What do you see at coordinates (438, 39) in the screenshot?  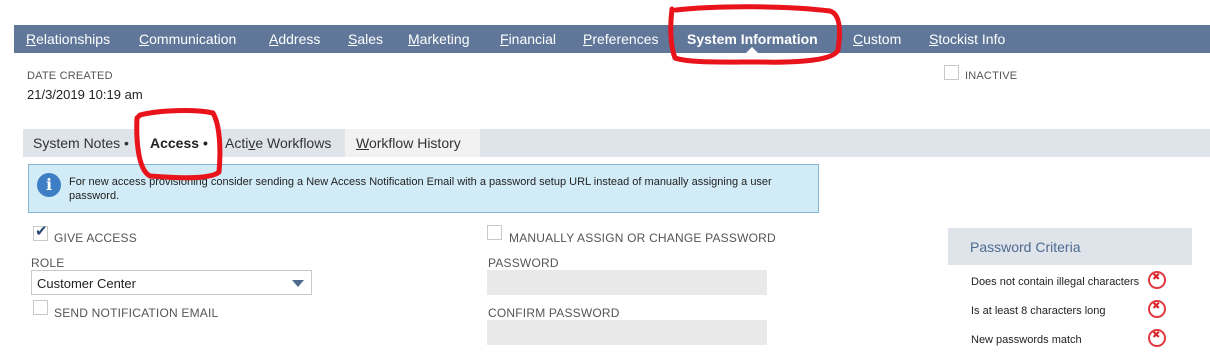 I see `tab-marketing: Marketing` at bounding box center [438, 39].